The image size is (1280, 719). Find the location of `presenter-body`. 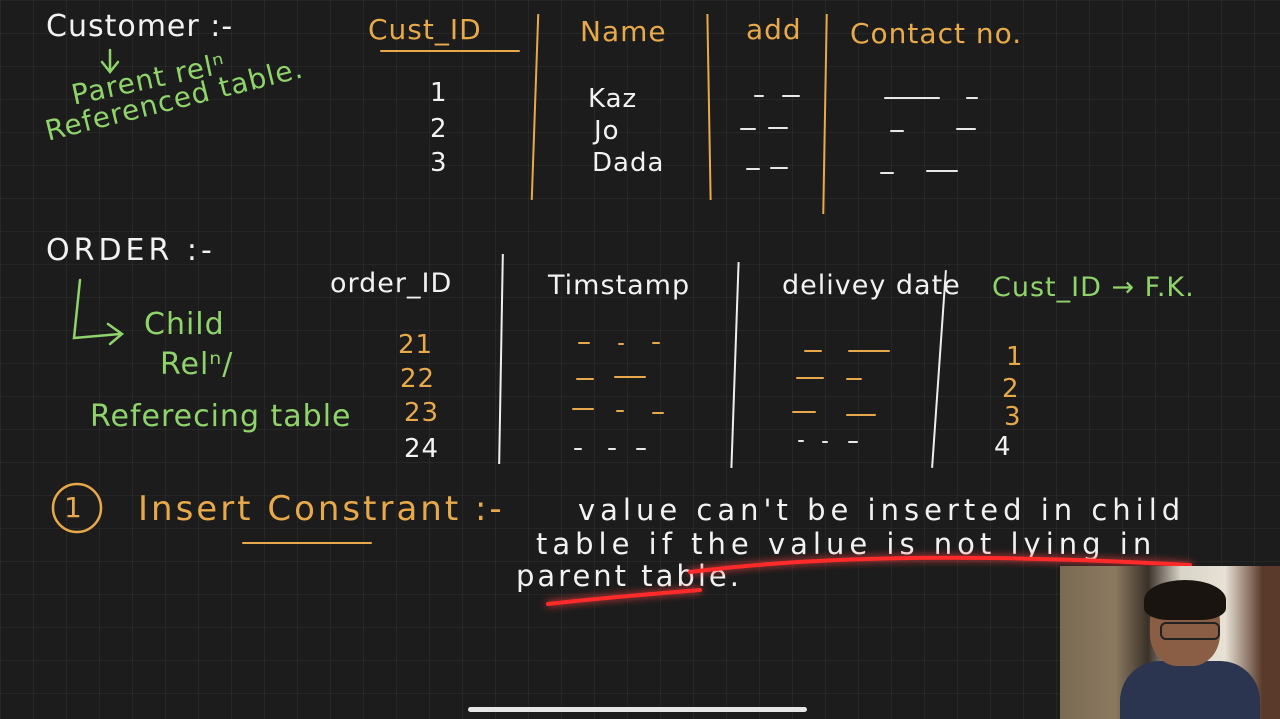

presenter-body is located at coordinates (1190, 690).